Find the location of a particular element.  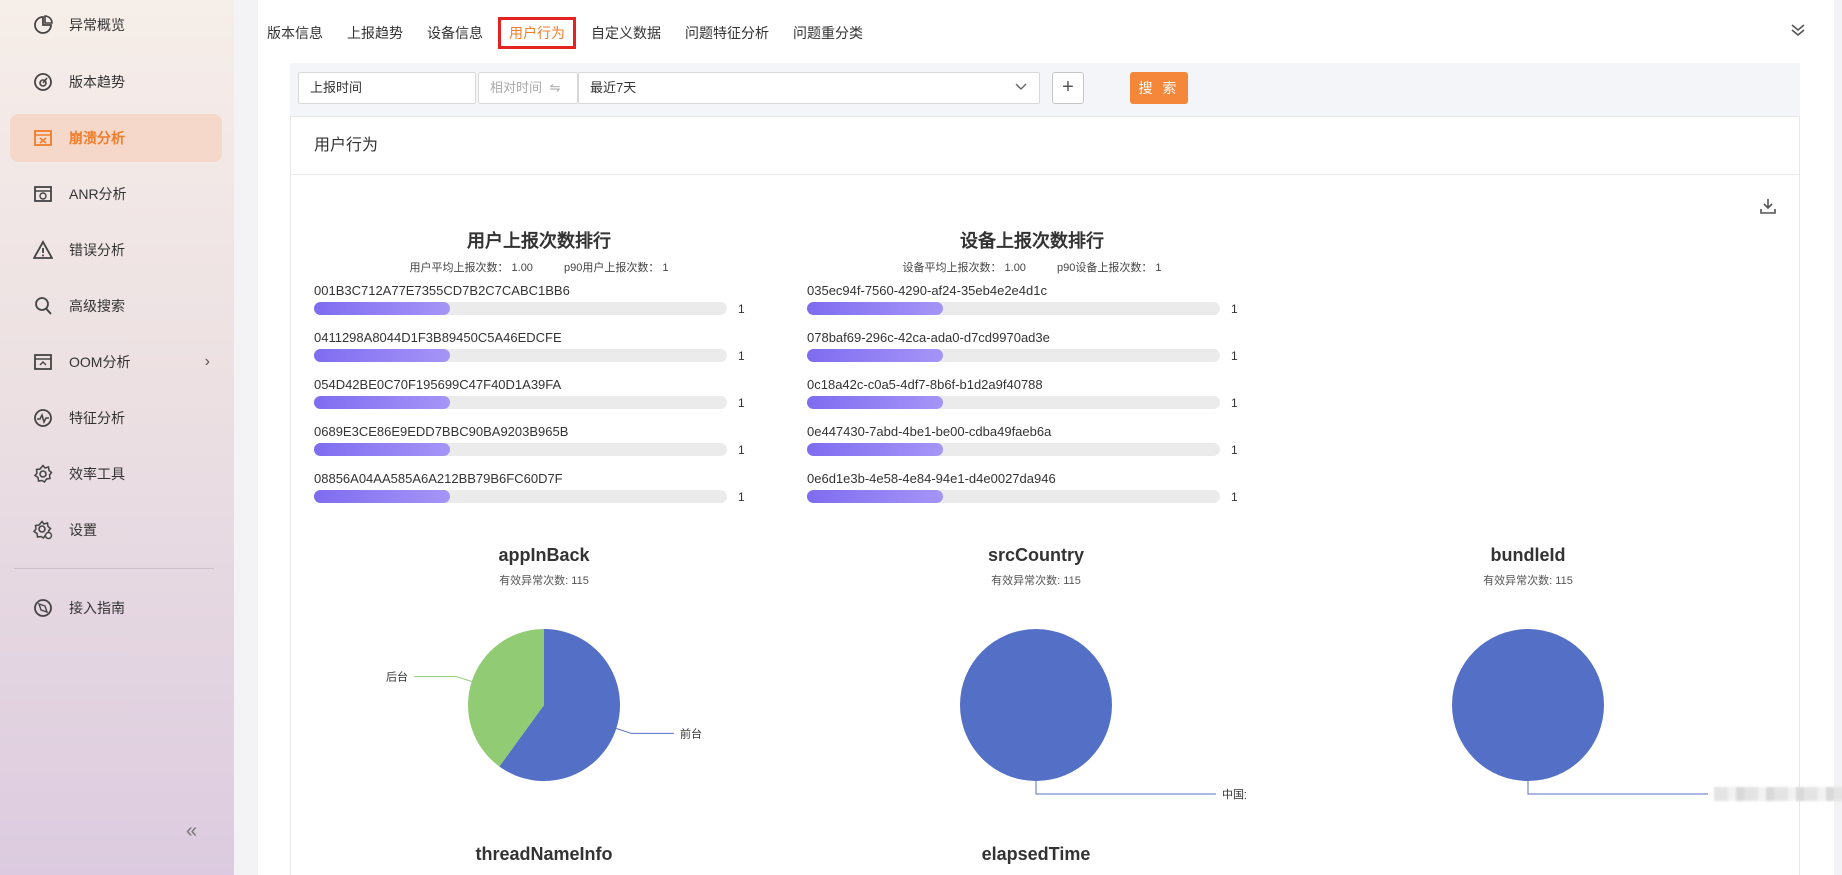

p90-value: 1 is located at coordinates (665, 268).